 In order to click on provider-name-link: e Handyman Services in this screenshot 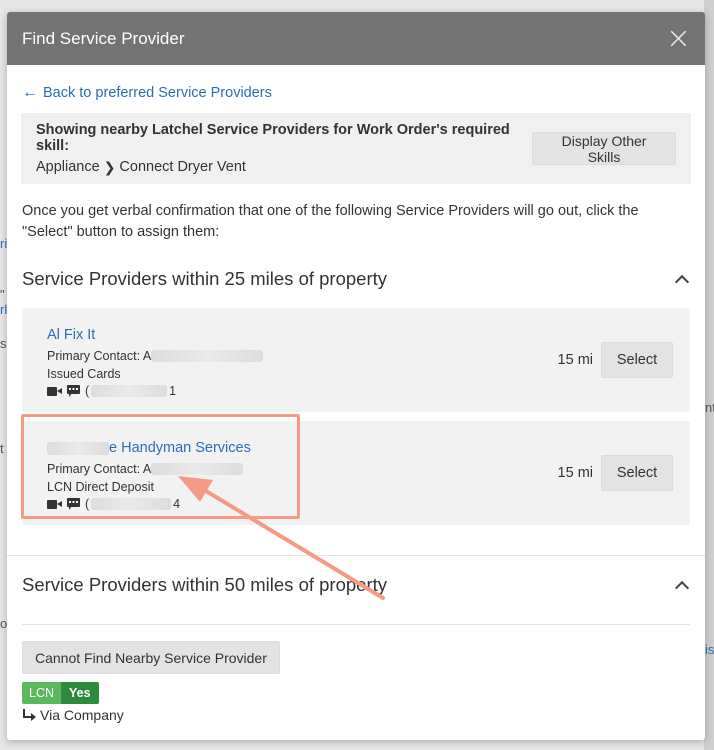, I will do `click(149, 448)`.